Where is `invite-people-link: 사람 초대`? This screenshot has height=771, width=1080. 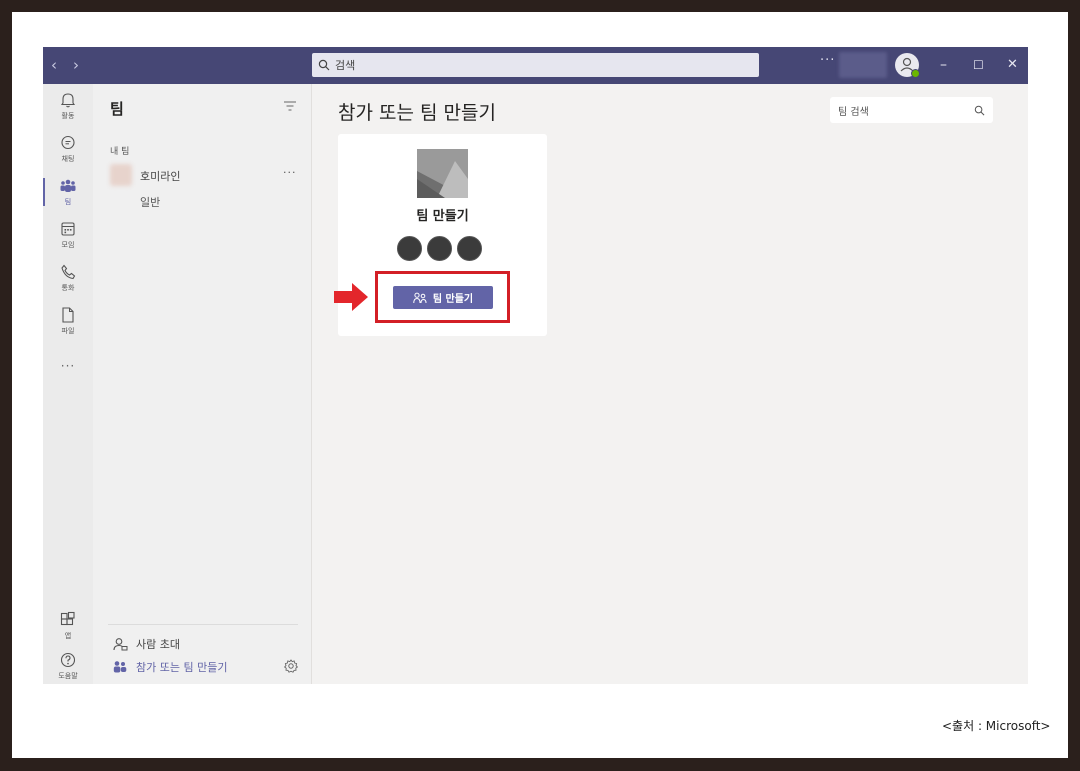
invite-people-link: 사람 초대 is located at coordinates (146, 644).